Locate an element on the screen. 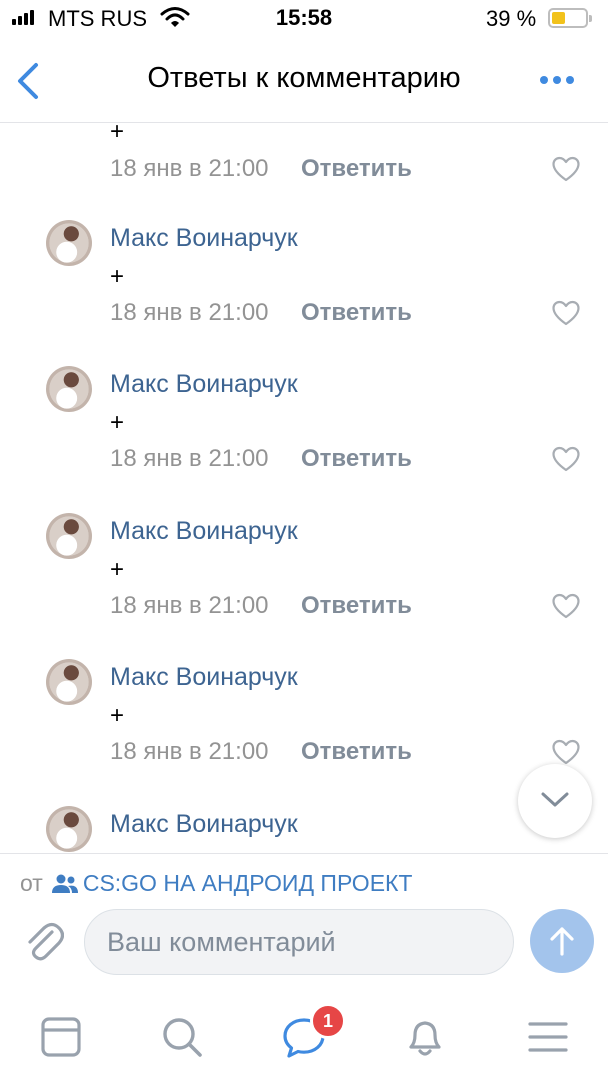  tab-notifications-icon is located at coordinates (425, 1037).